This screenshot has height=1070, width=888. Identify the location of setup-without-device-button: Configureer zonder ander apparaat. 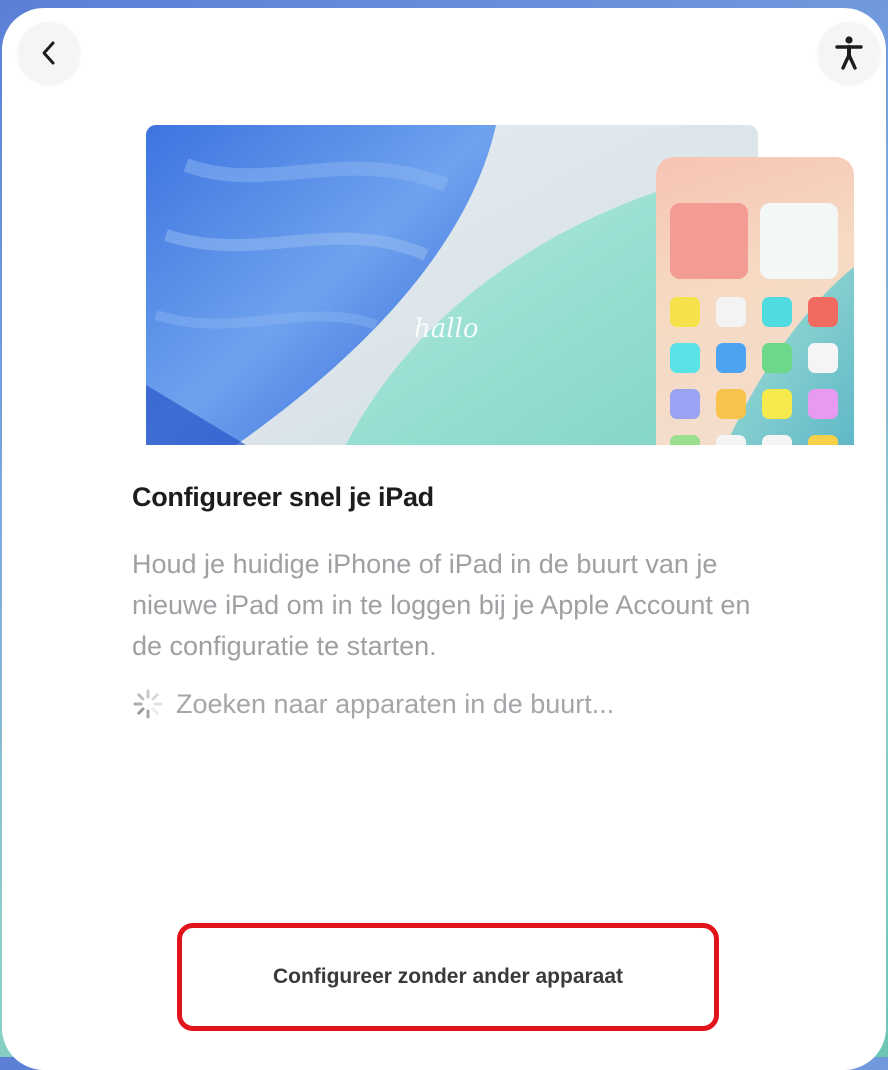
(448, 977).